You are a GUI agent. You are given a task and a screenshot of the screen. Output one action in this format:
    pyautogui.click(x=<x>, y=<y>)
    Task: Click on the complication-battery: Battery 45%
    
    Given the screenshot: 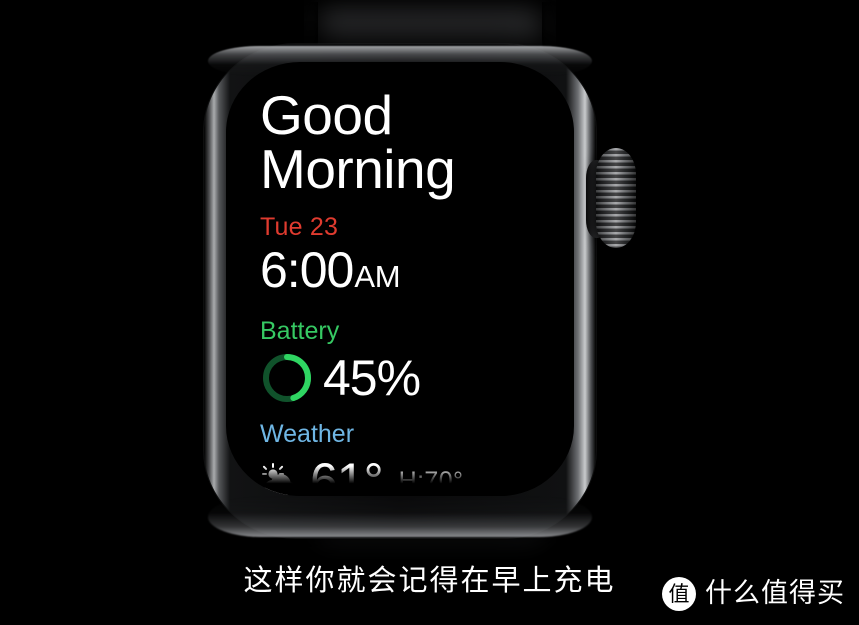 What is the action you would take?
    pyautogui.click(x=412, y=361)
    